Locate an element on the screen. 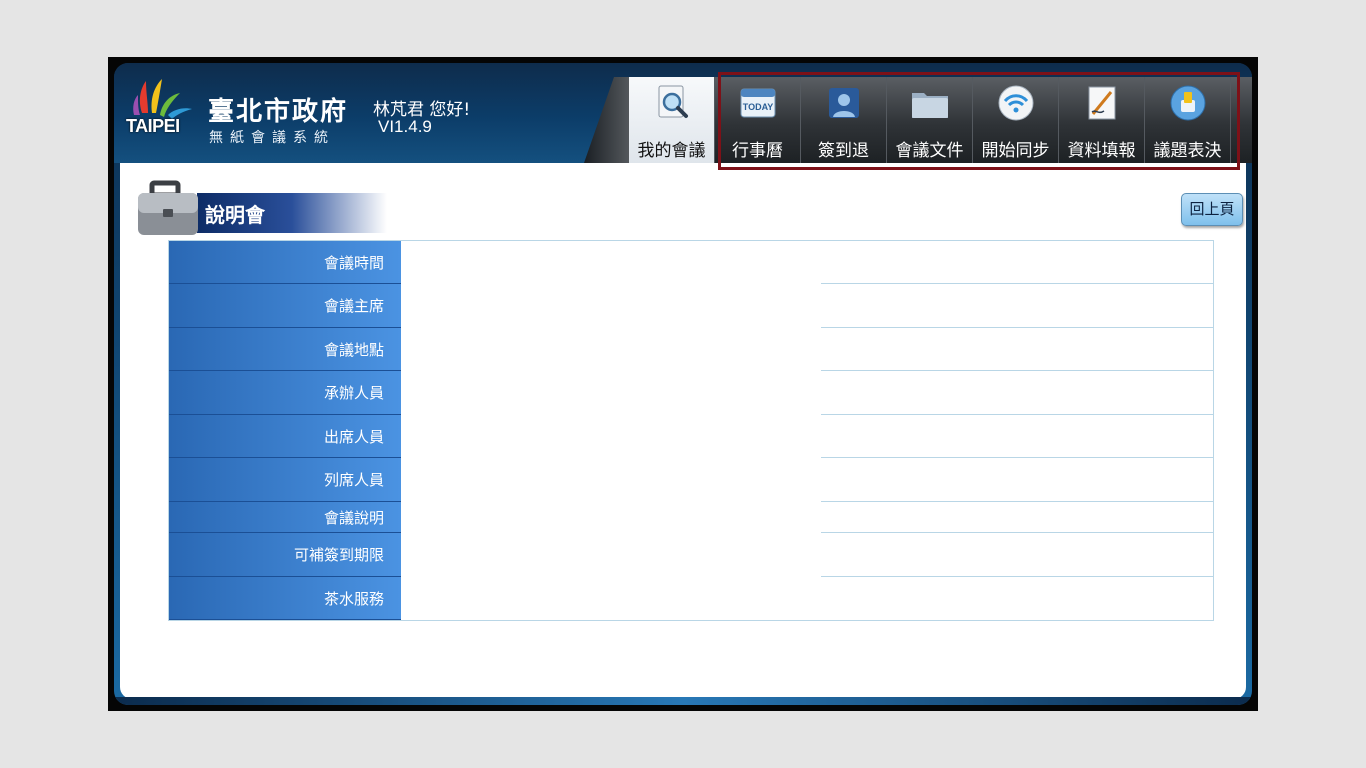 Image resolution: width=1366 pixels, height=768 pixels. svg-text: TODAY is located at coordinates (758, 107).